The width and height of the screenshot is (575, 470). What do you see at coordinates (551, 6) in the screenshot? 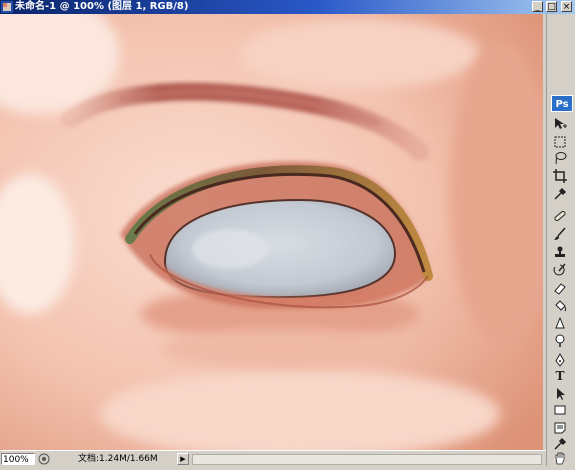
I see `maximize-button: □` at bounding box center [551, 6].